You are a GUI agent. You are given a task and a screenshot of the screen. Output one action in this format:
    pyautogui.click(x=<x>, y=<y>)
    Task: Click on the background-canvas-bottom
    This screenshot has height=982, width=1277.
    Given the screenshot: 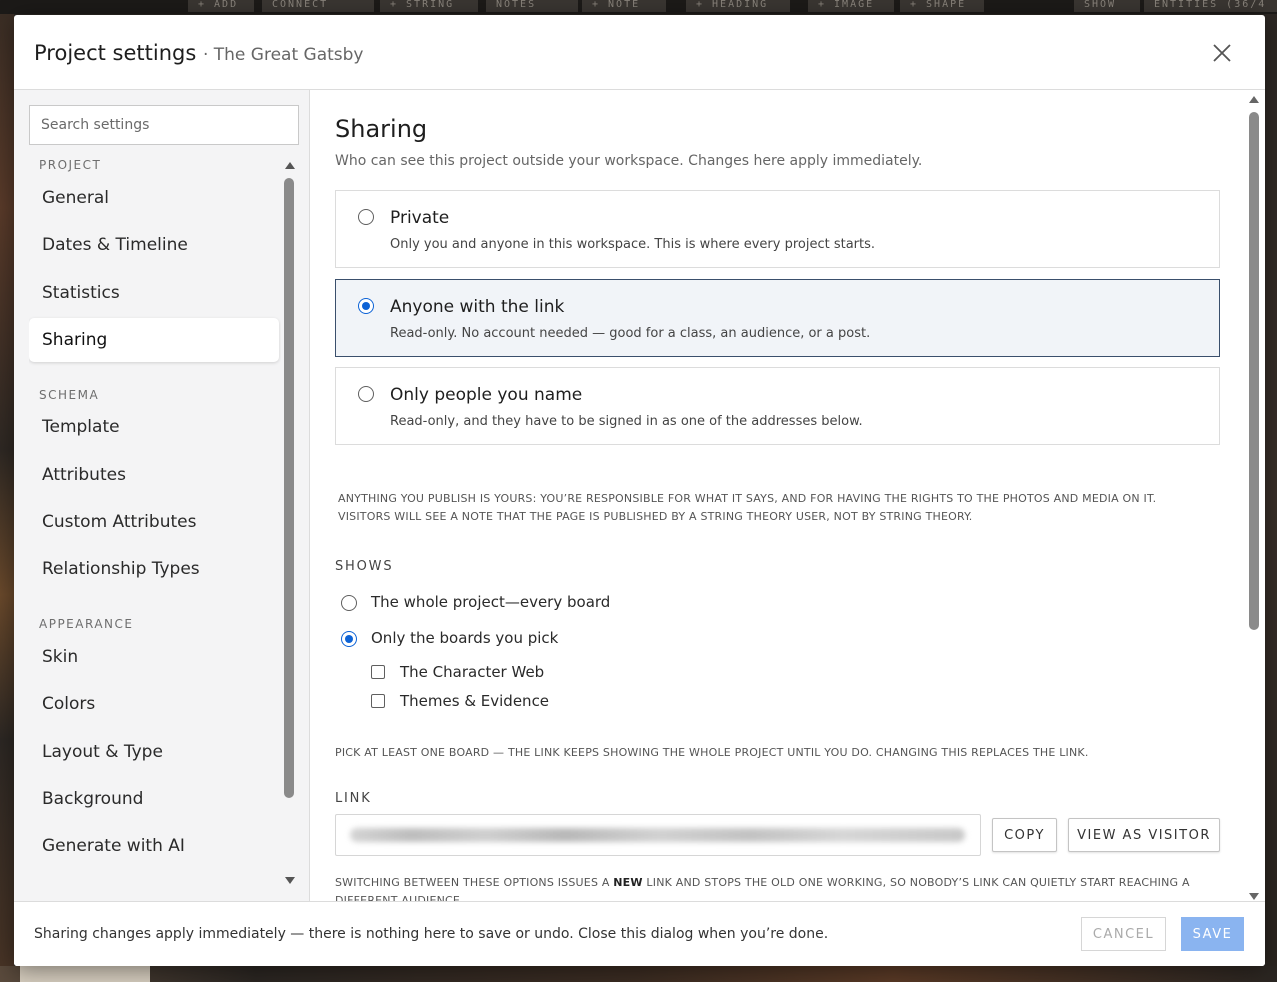 What is the action you would take?
    pyautogui.click(x=638, y=974)
    